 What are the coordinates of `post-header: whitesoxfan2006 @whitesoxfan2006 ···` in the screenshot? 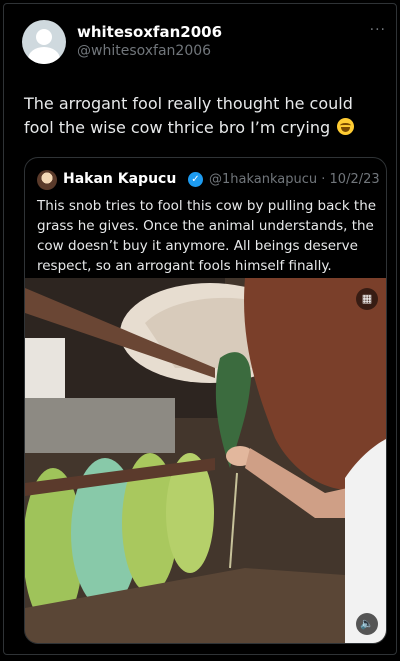 It's located at (204, 45).